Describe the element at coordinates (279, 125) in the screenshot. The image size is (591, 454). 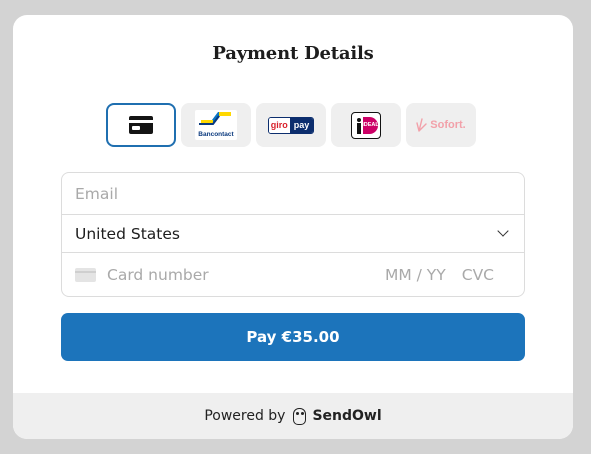
I see `giropay-label-a: giro` at that location.